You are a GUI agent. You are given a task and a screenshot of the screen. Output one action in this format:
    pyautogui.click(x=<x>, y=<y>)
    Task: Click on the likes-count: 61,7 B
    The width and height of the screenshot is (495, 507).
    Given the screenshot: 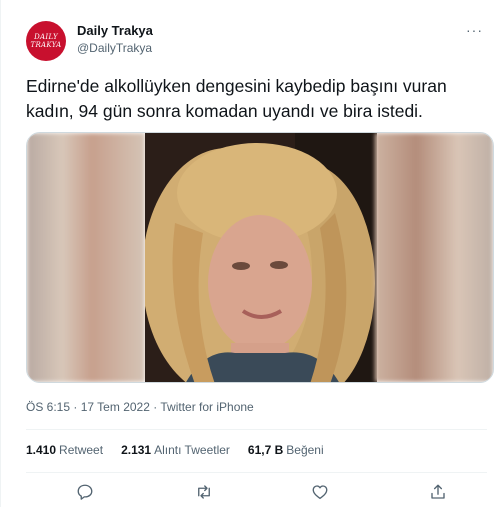 What is the action you would take?
    pyautogui.click(x=265, y=450)
    